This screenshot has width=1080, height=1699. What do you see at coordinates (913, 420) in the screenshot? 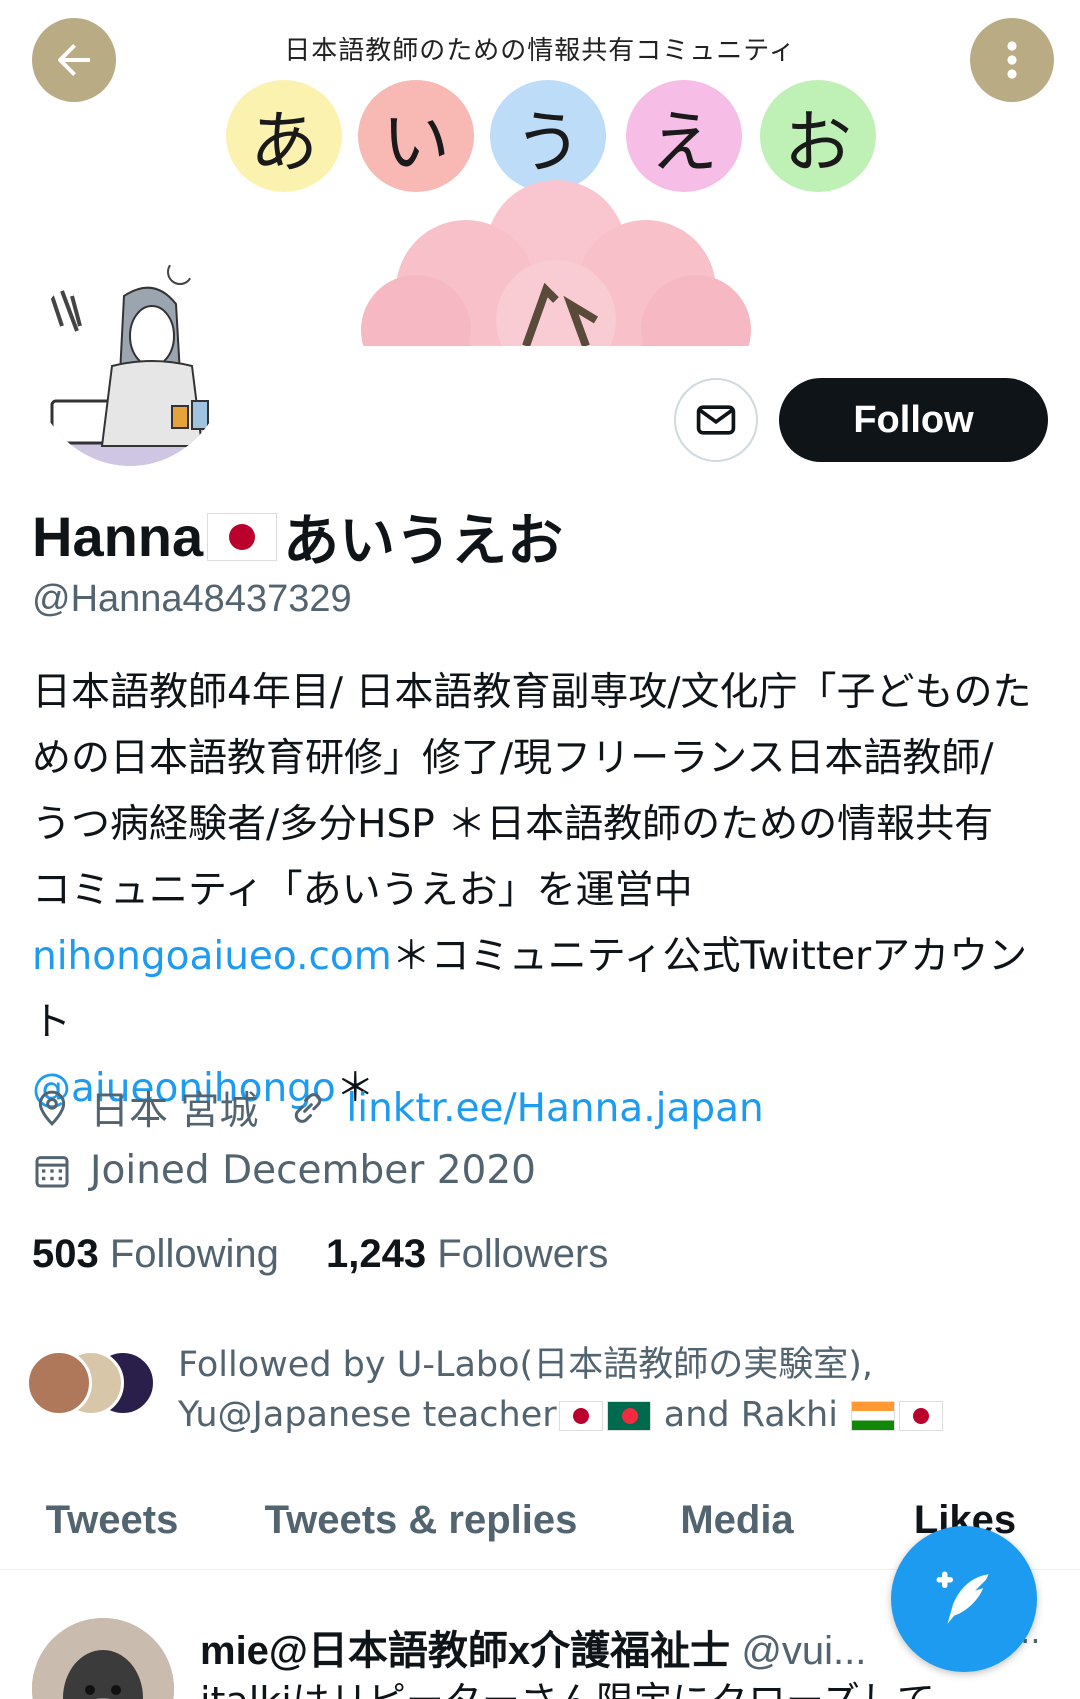
I see `follow-button: Follow` at bounding box center [913, 420].